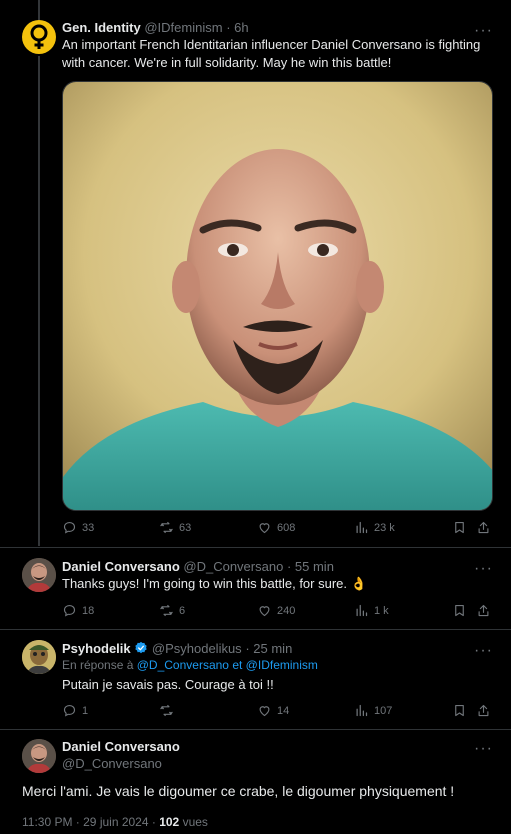 The height and width of the screenshot is (834, 511). I want to click on tweet-meta: 11:30 PM · 29 juin 2024 · 102 vues, so click(115, 822).